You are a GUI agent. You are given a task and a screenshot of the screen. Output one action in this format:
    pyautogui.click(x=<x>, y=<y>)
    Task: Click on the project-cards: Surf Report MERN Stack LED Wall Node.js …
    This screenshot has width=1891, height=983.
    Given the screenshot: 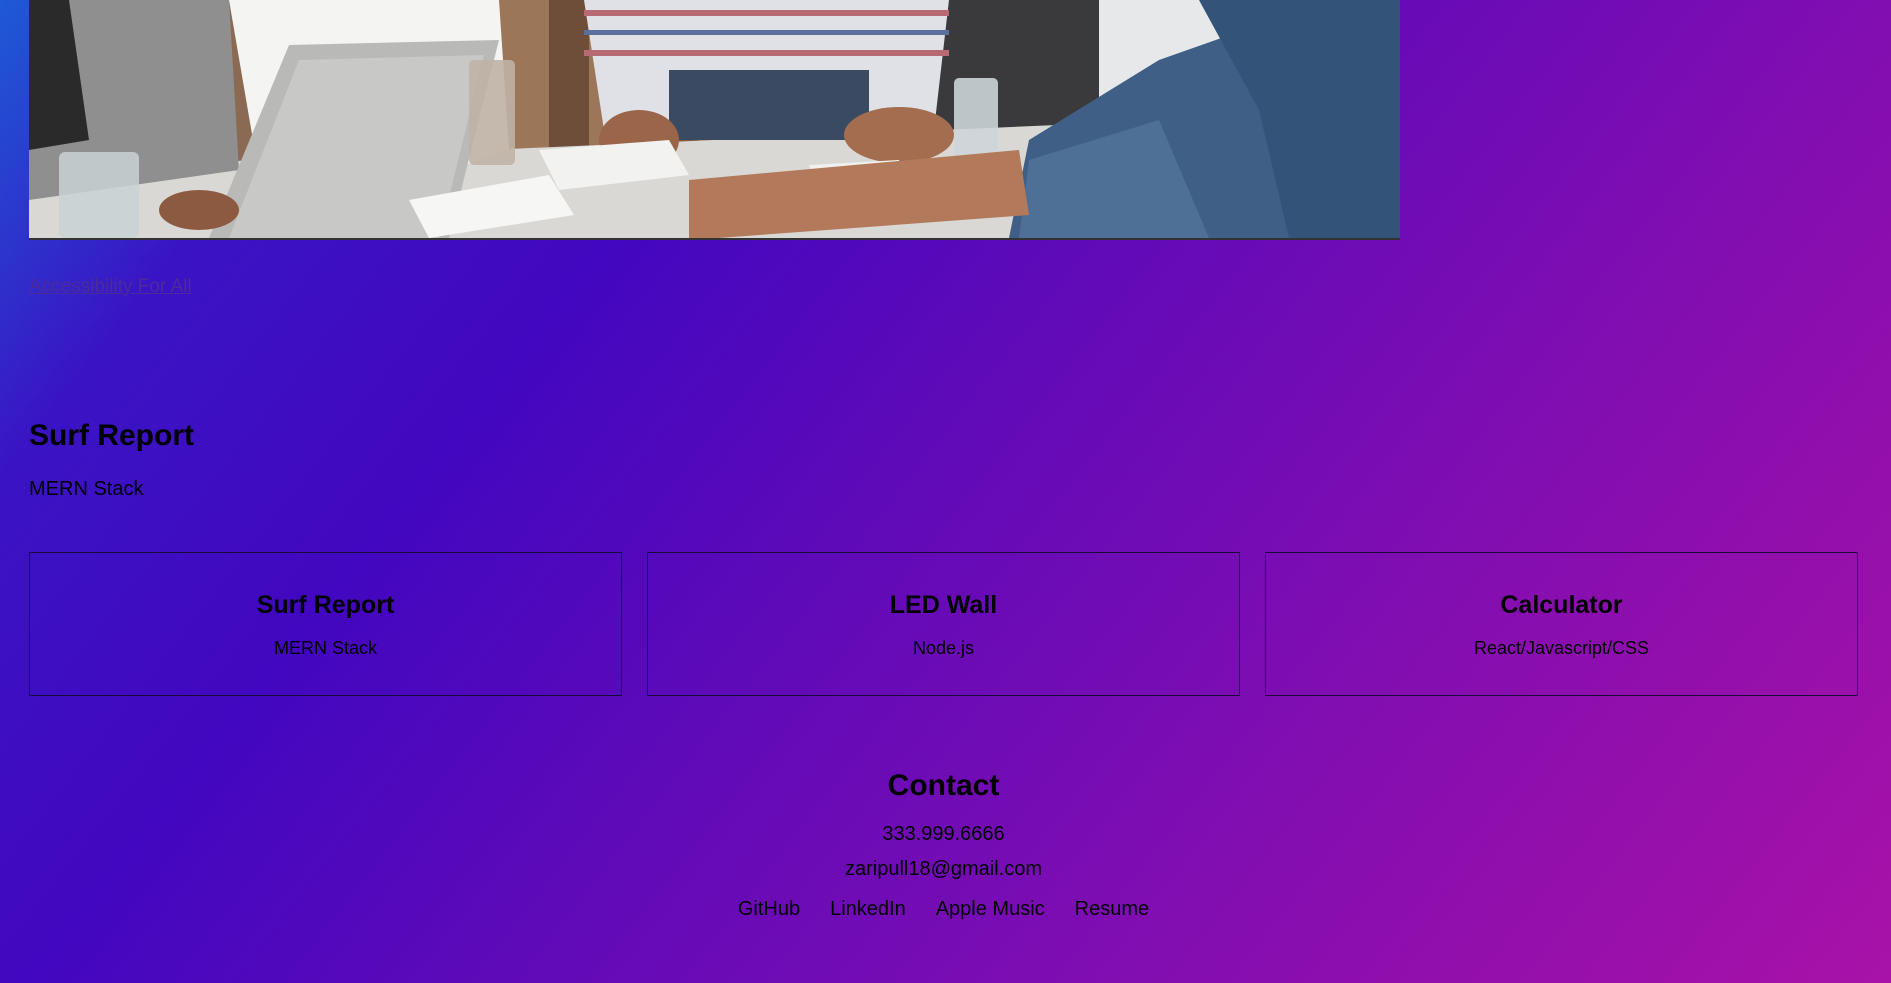 What is the action you would take?
    pyautogui.click(x=943, y=624)
    